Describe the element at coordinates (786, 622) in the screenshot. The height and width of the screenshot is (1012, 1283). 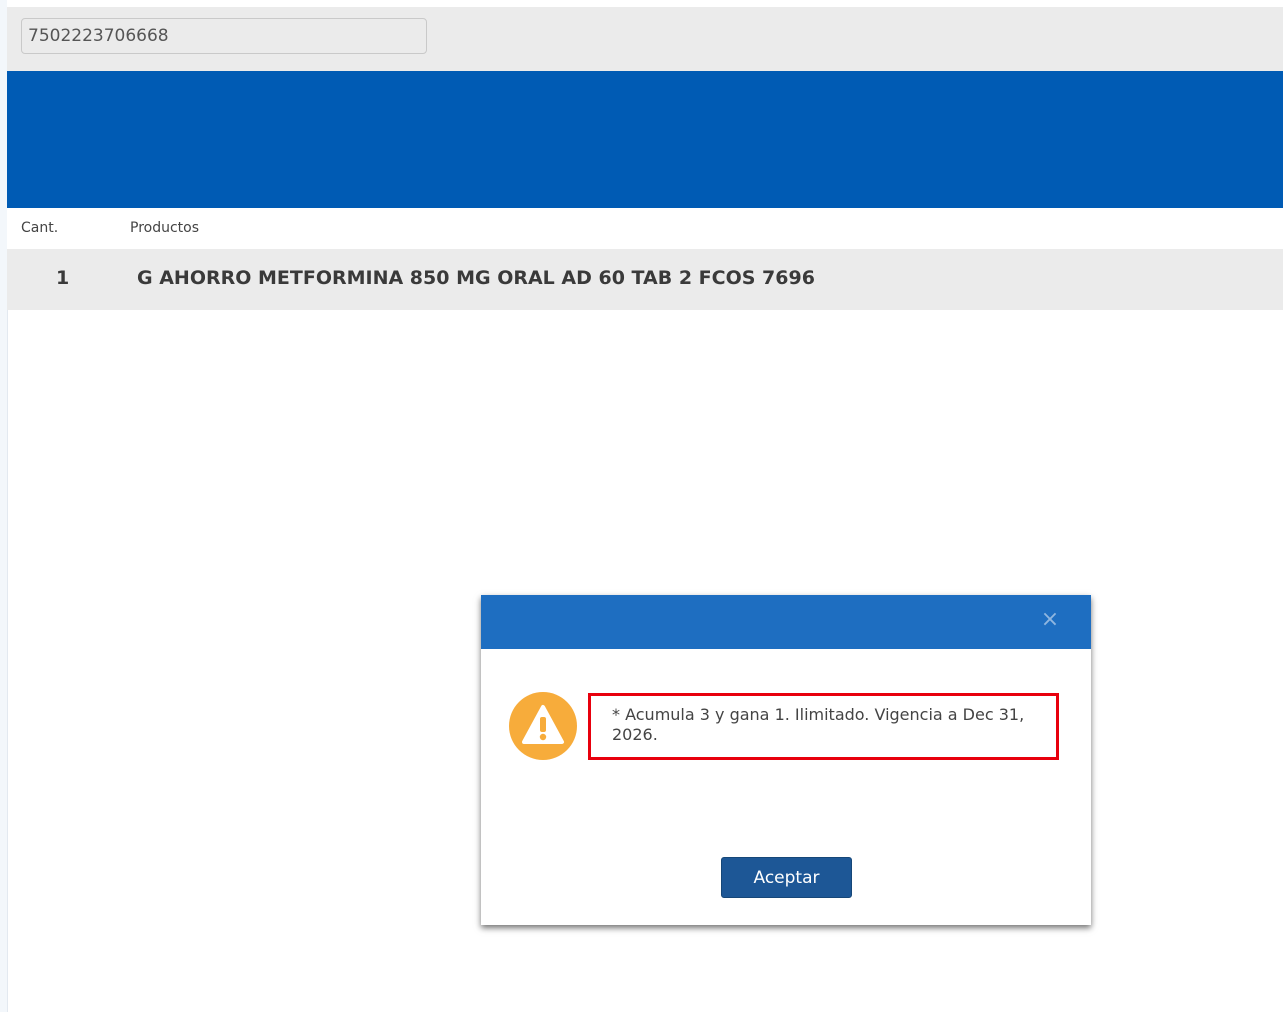
I see `dialog-header: ×` at that location.